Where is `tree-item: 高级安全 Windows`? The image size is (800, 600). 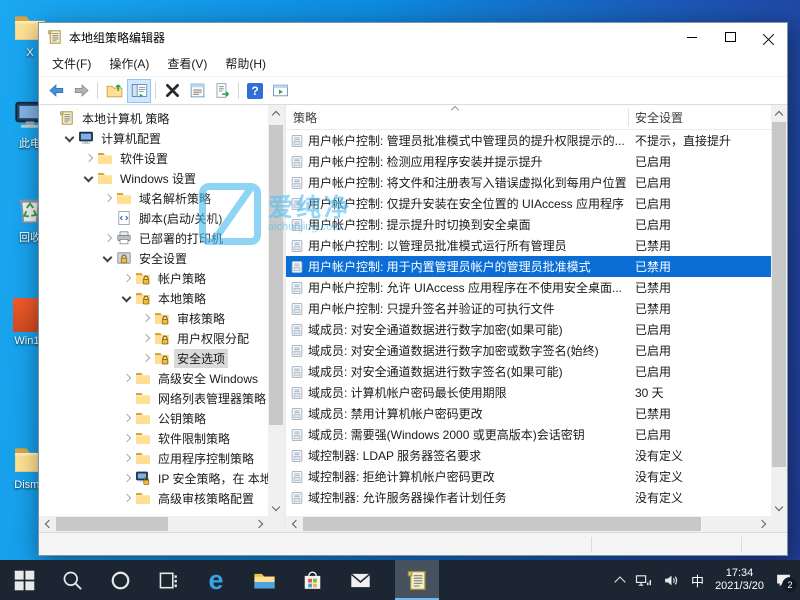
tree-item: 高级安全 Windows is located at coordinates (153, 378).